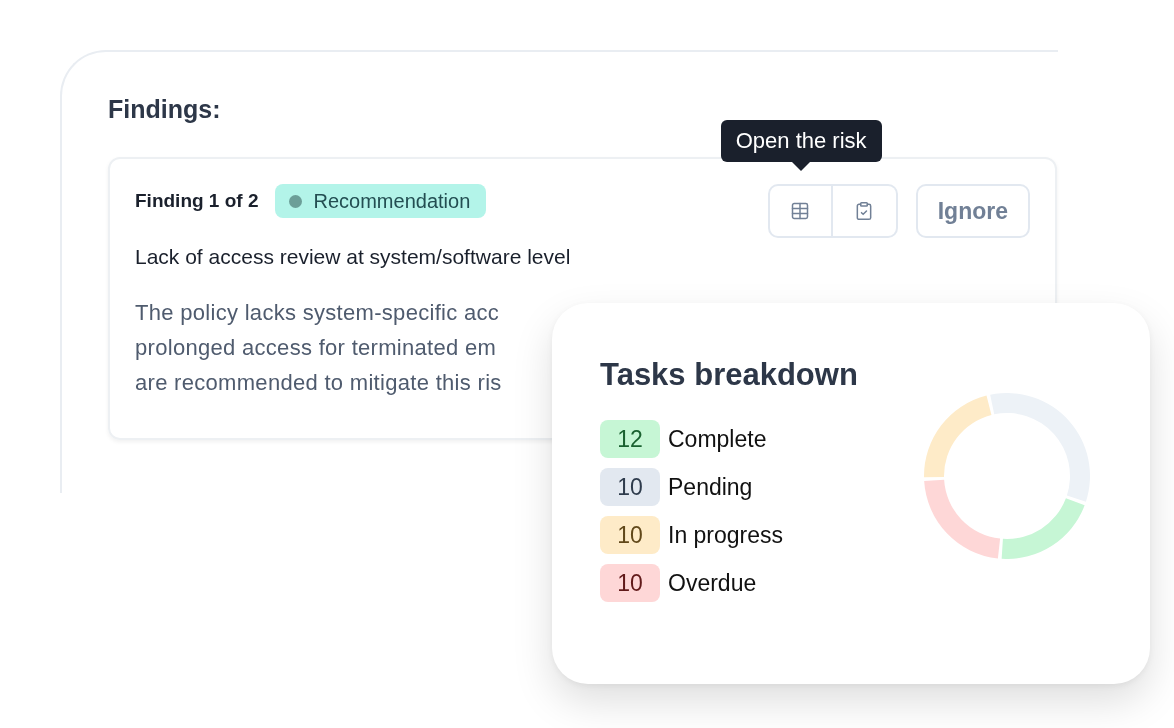 The height and width of the screenshot is (728, 1174). Describe the element at coordinates (712, 583) in the screenshot. I see `task-status-label: Overdue` at that location.